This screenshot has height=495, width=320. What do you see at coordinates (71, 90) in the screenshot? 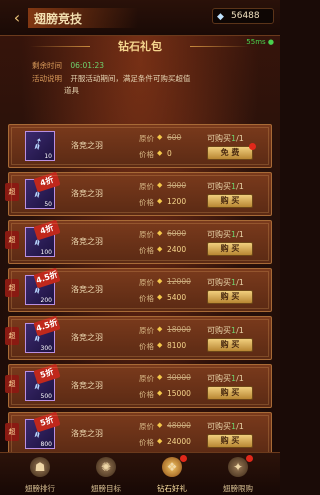
I see `desc-row-2: 道具` at bounding box center [71, 90].